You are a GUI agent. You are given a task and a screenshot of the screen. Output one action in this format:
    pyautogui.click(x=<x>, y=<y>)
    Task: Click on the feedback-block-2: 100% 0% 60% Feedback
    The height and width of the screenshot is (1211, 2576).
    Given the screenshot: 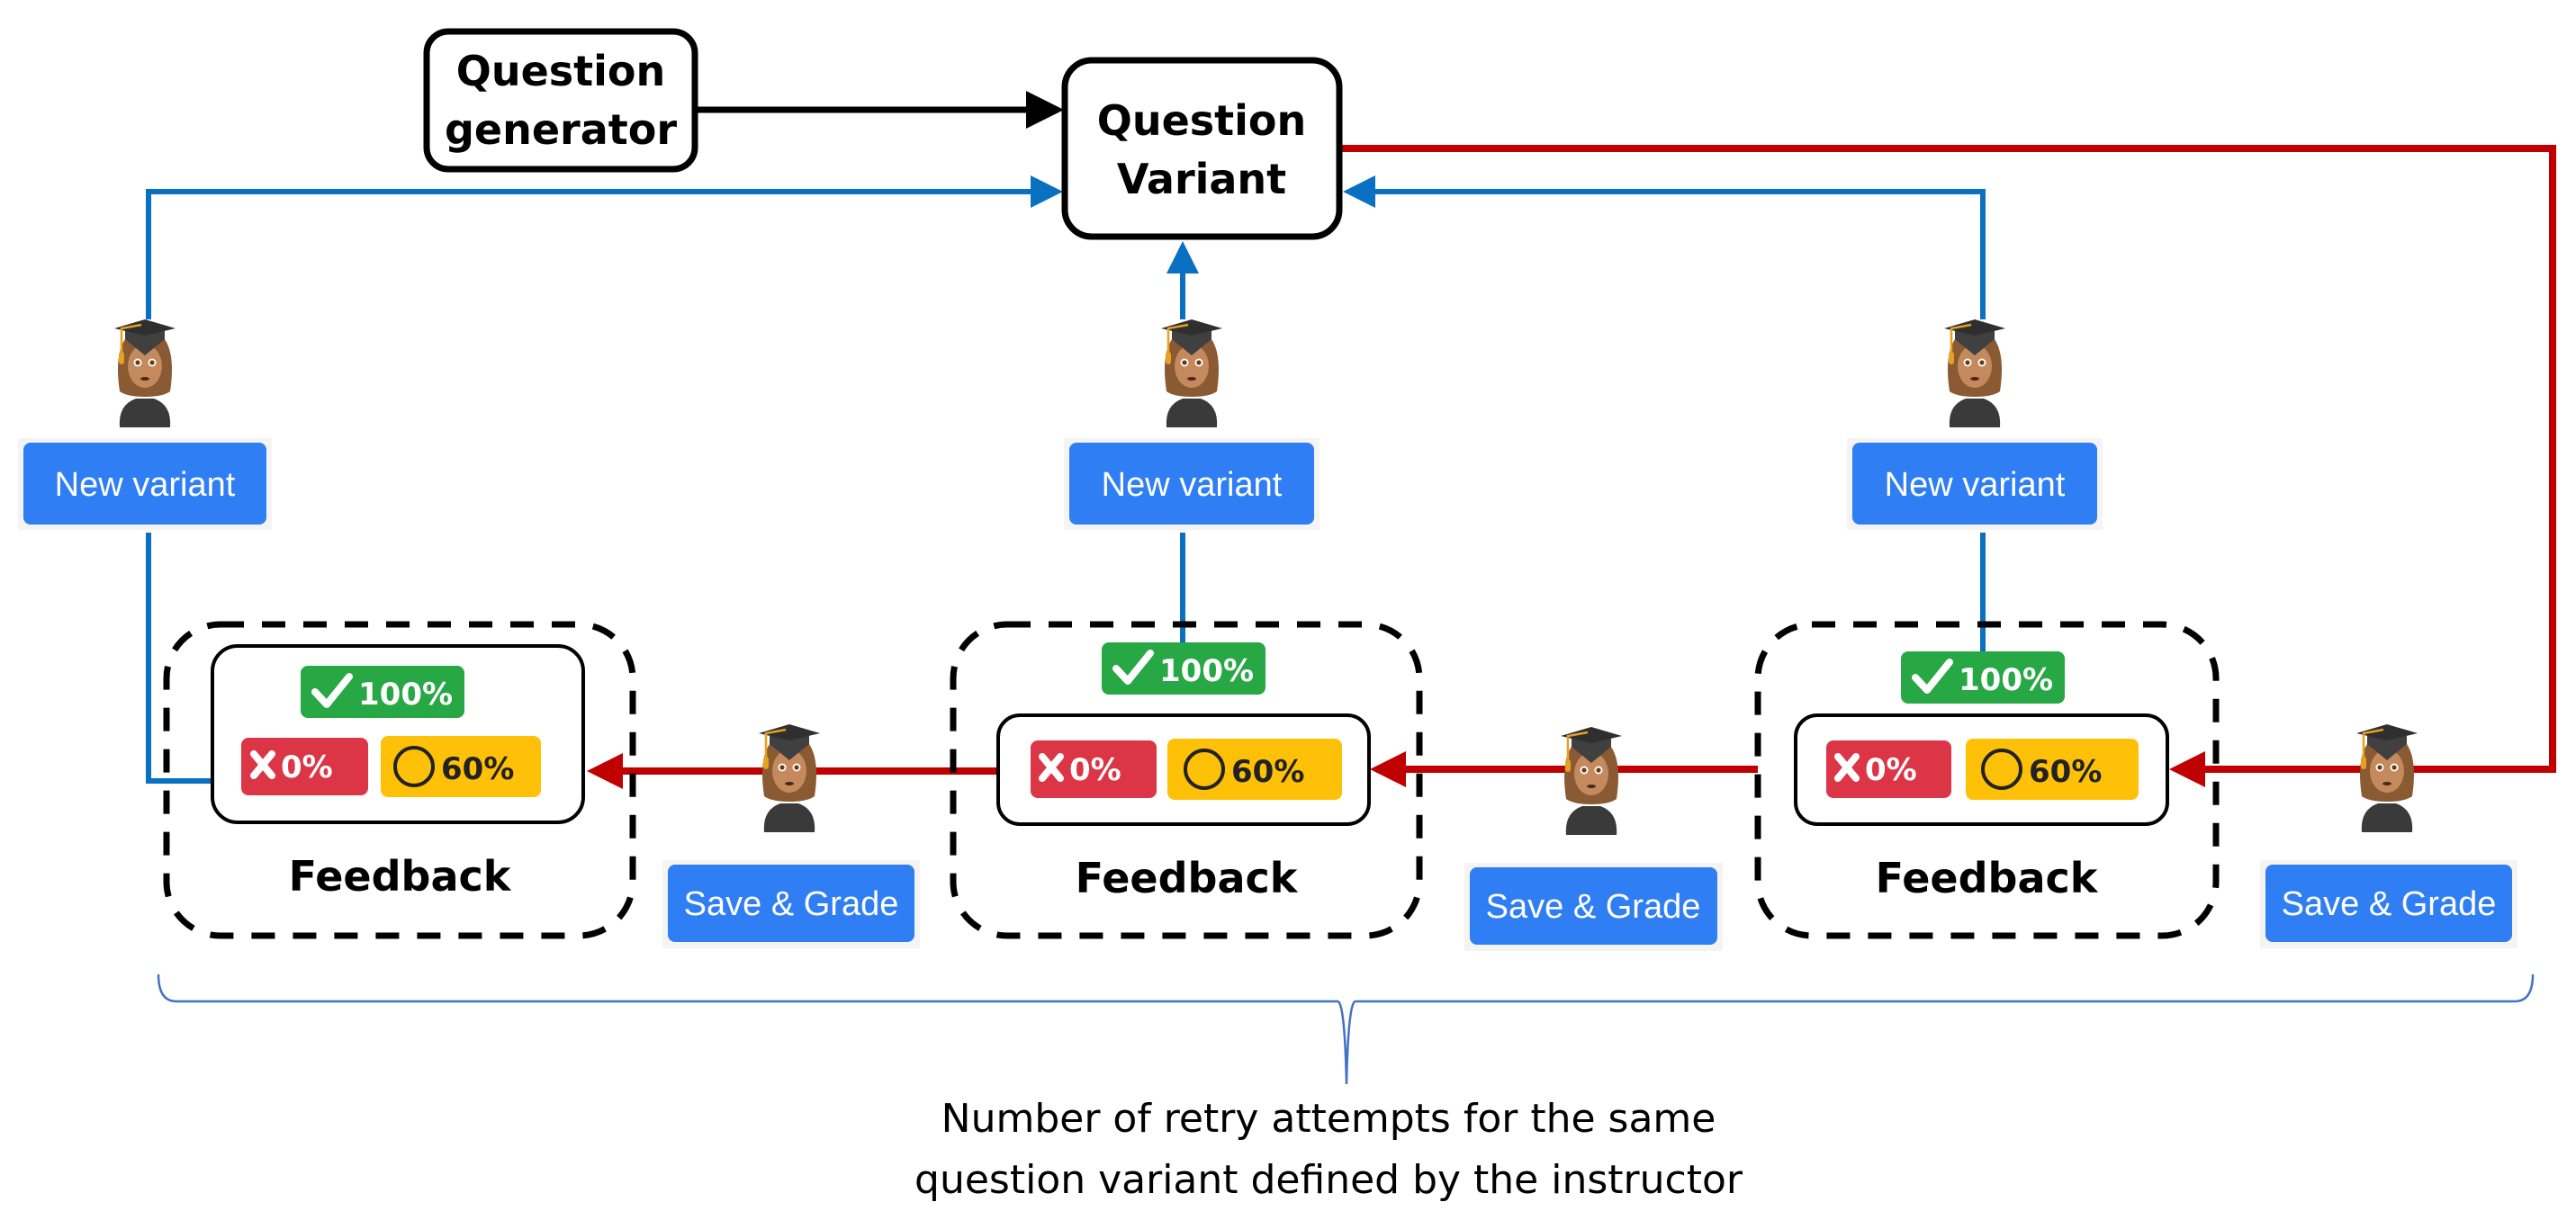 What is the action you would take?
    pyautogui.click(x=1186, y=780)
    